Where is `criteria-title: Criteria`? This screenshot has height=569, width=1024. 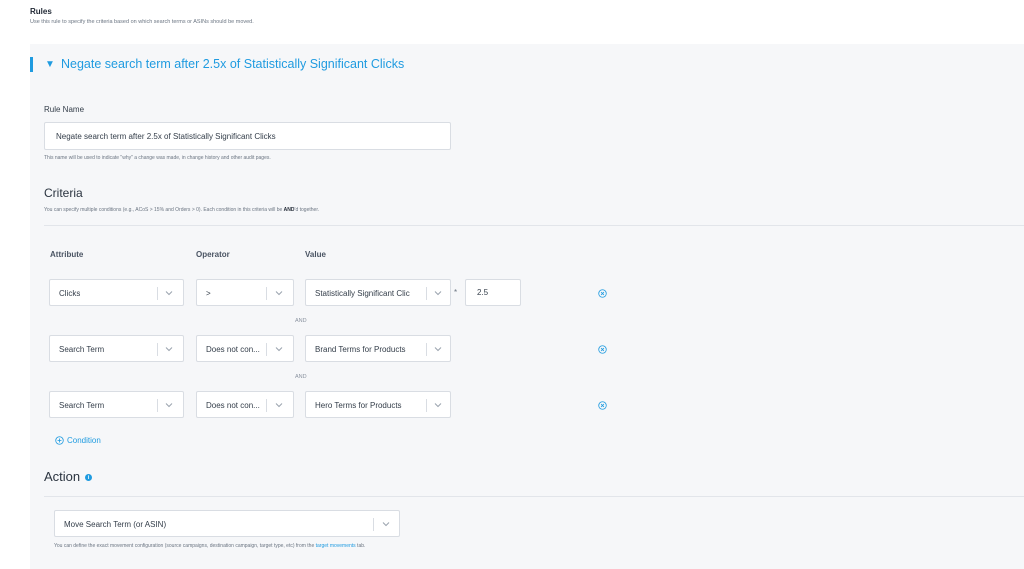
criteria-title: Criteria is located at coordinates (63, 193).